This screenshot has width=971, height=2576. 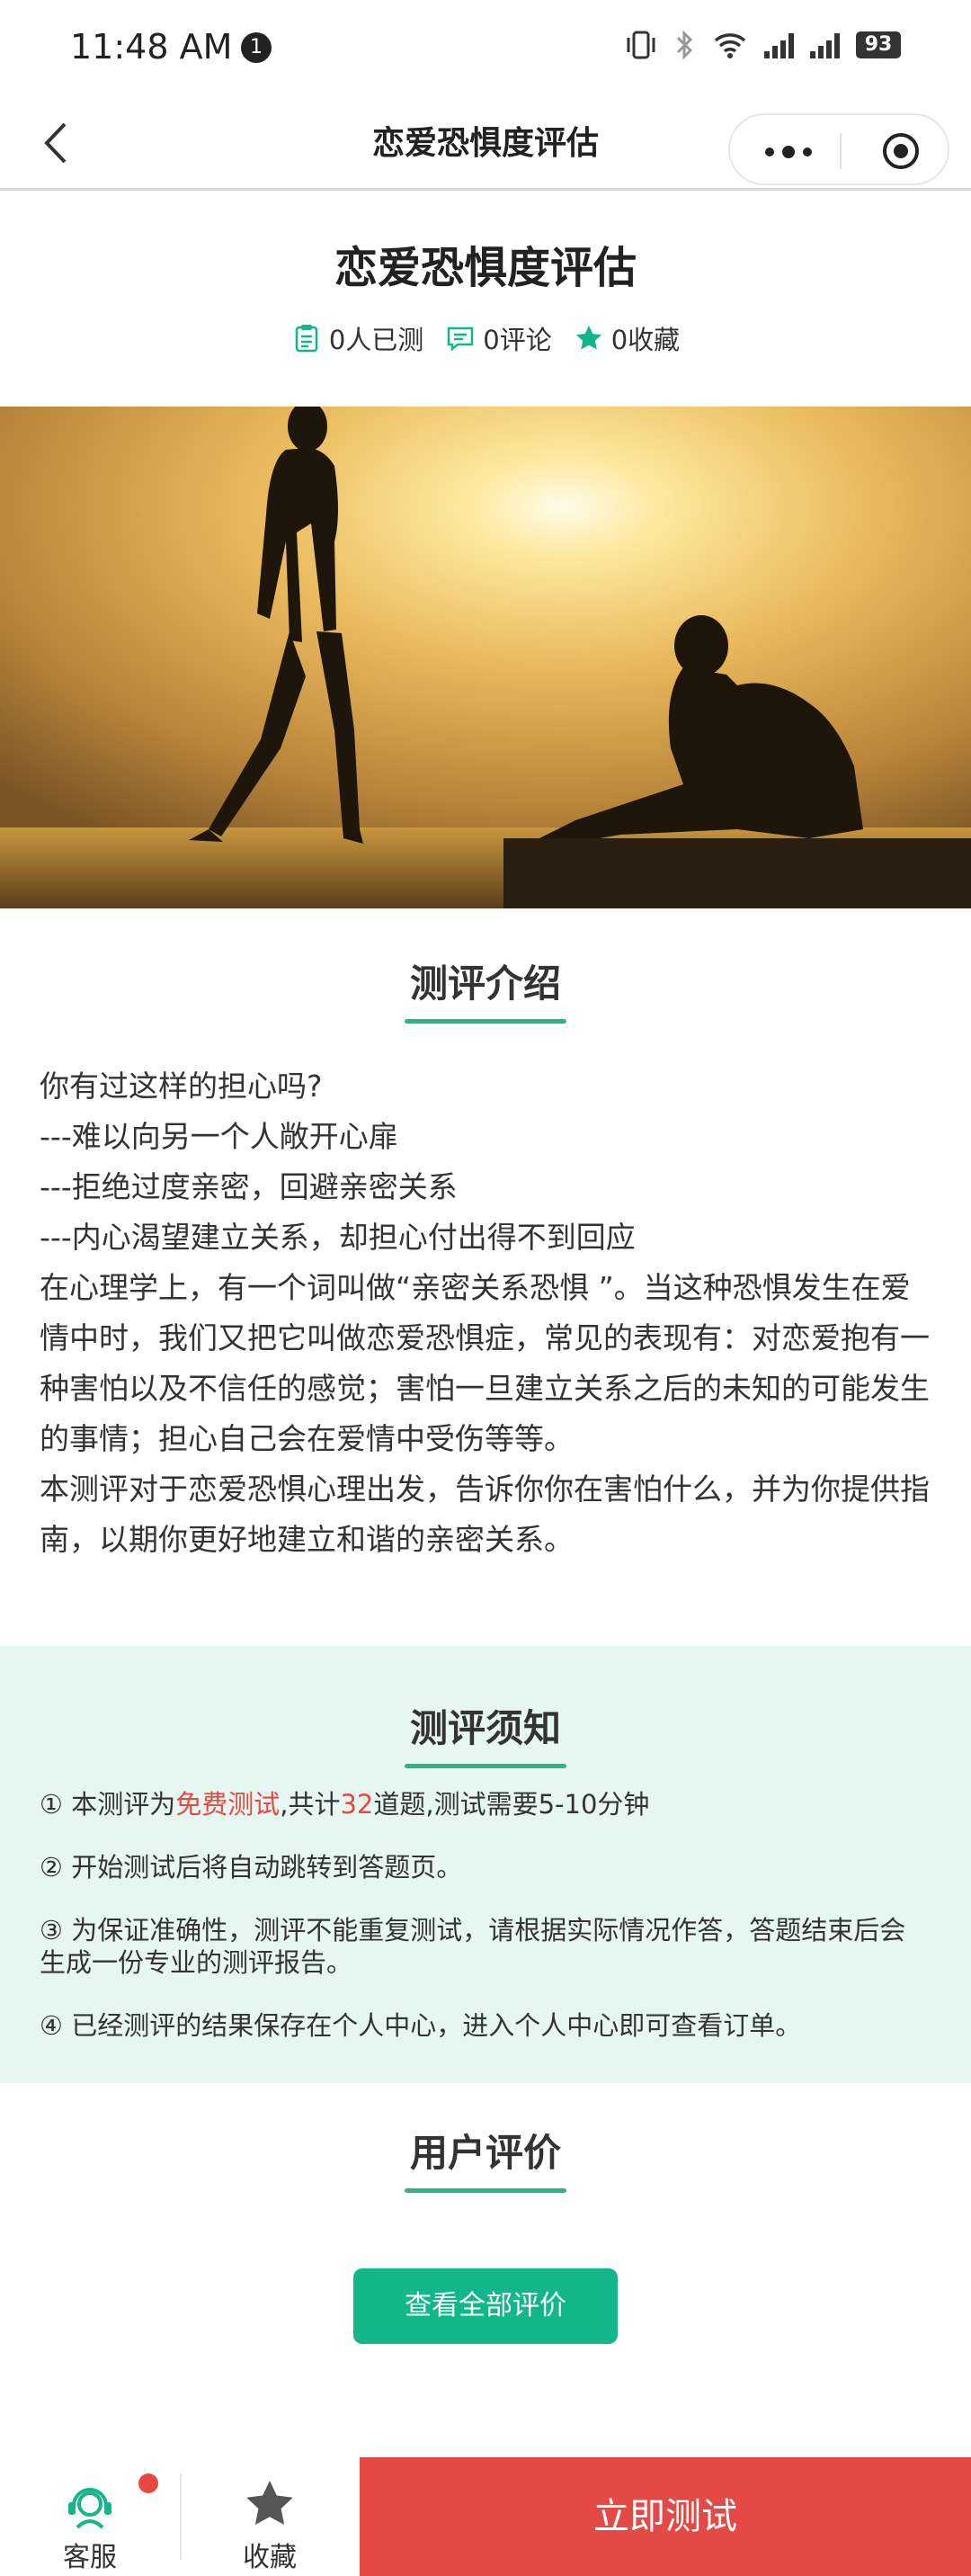 I want to click on notice-underline, so click(x=485, y=1766).